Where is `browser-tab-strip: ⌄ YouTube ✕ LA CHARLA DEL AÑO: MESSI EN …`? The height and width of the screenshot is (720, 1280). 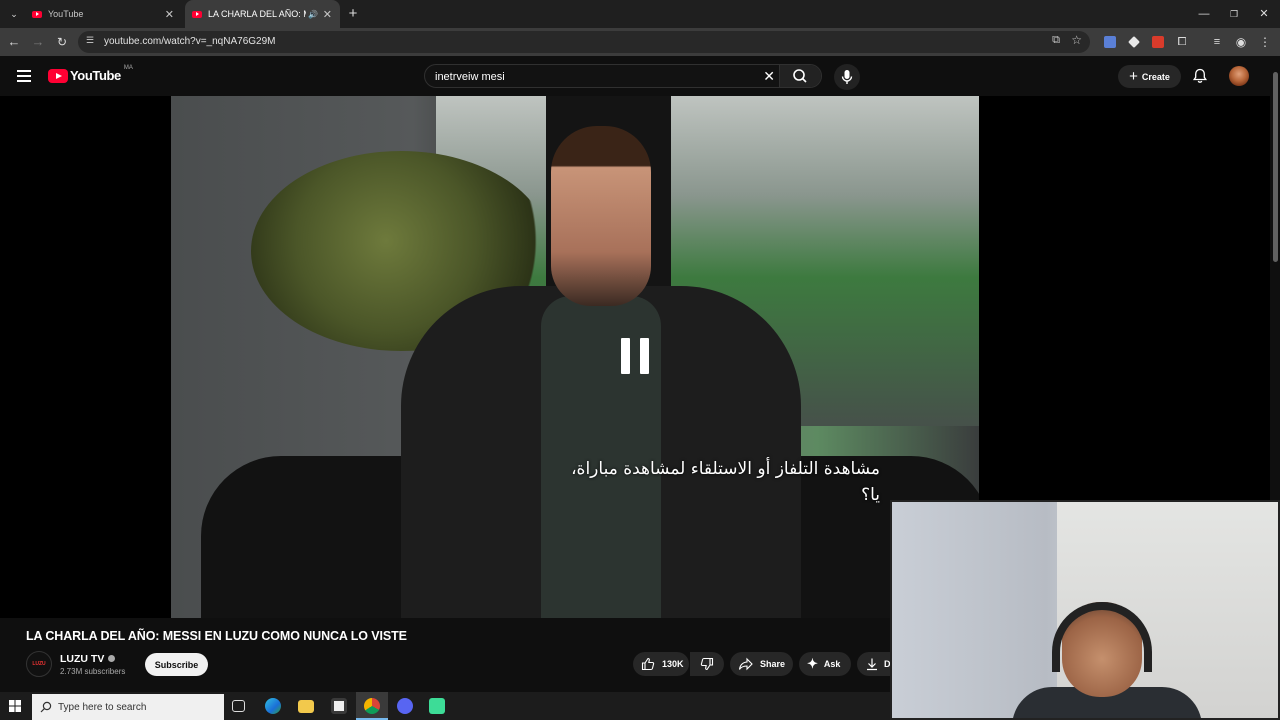 browser-tab-strip: ⌄ YouTube ✕ LA CHARLA DEL AÑO: MESSI EN … is located at coordinates (640, 14).